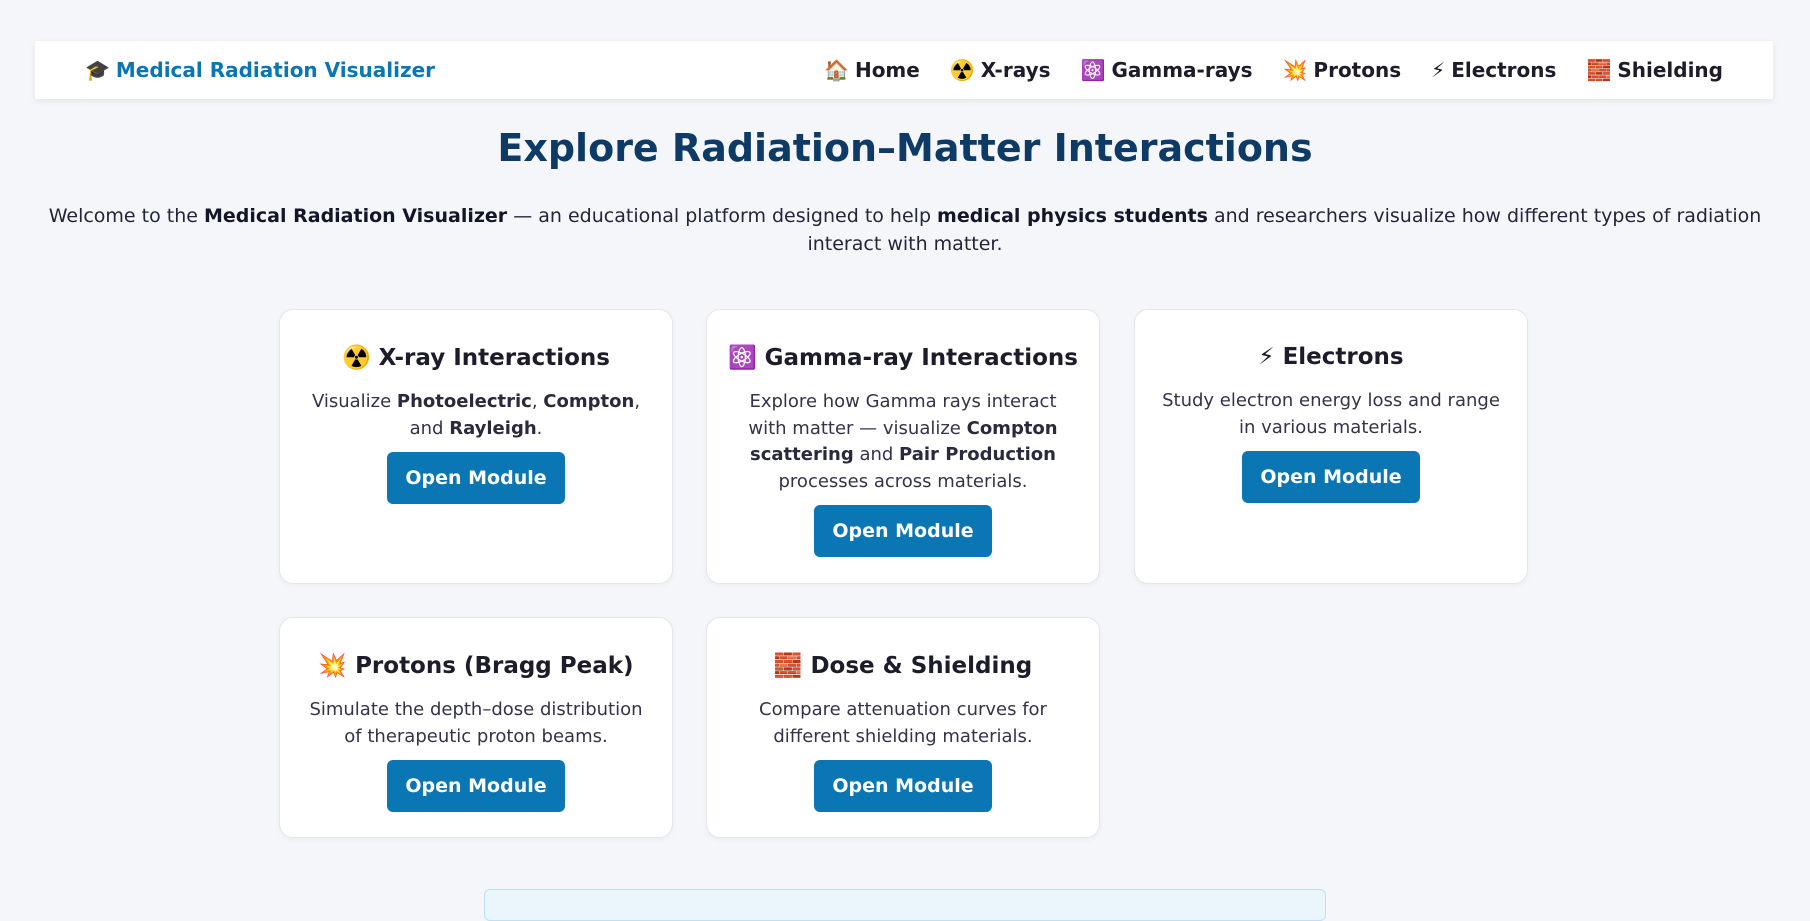  Describe the element at coordinates (494, 665) in the screenshot. I see `card-title-label: Protons (Bragg Peak)` at that location.